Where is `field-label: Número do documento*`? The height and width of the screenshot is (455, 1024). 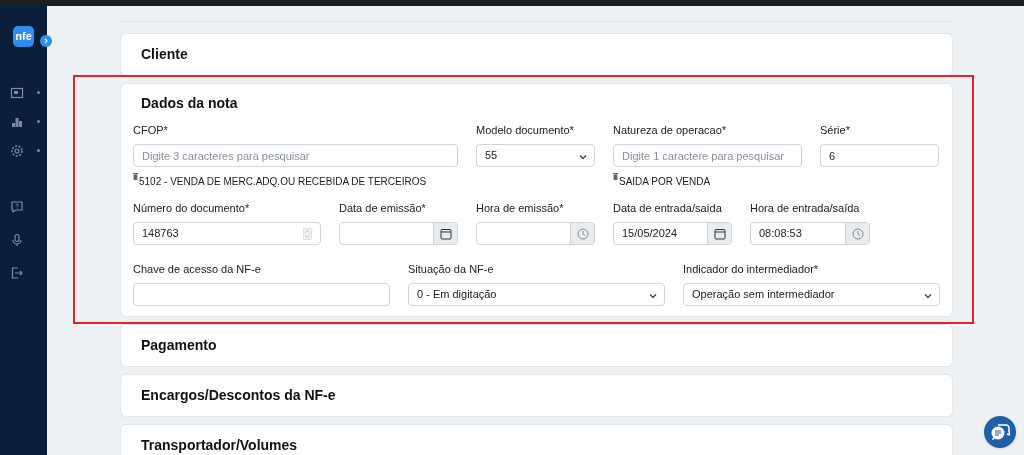 field-label: Número do documento* is located at coordinates (192, 208).